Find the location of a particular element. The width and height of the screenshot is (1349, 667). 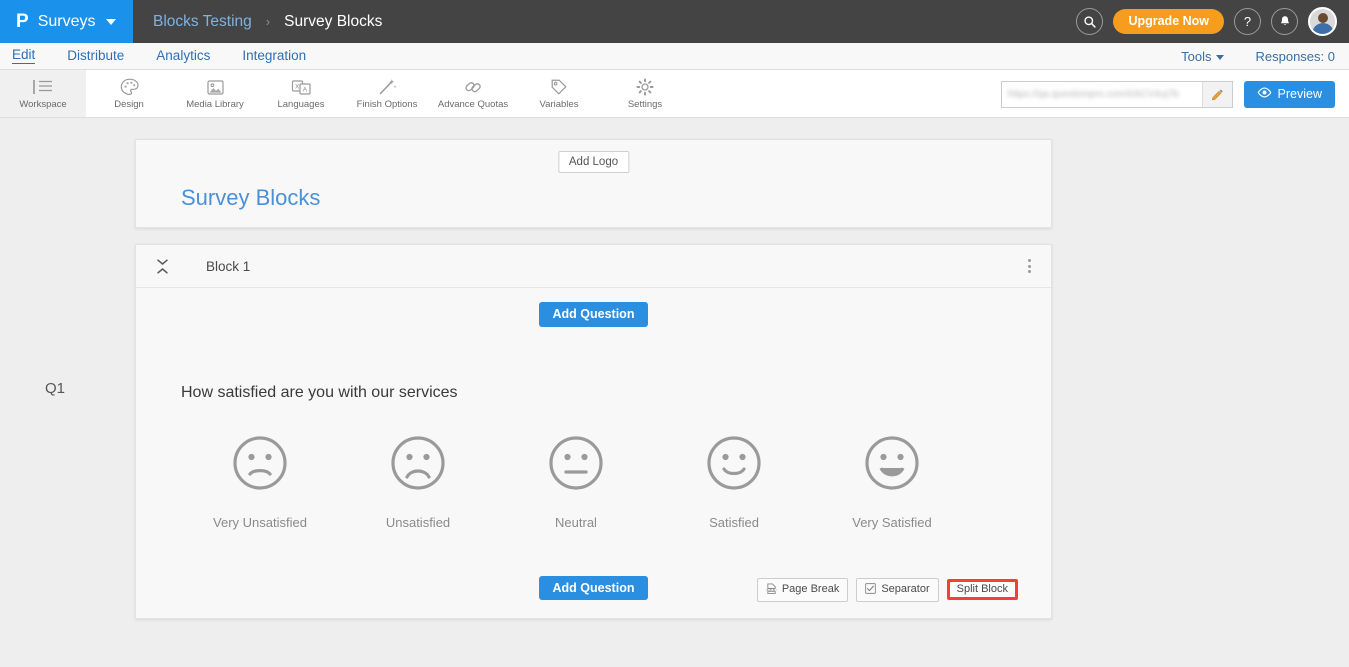

ribbon-item-workspace: Workspace is located at coordinates (43, 93).